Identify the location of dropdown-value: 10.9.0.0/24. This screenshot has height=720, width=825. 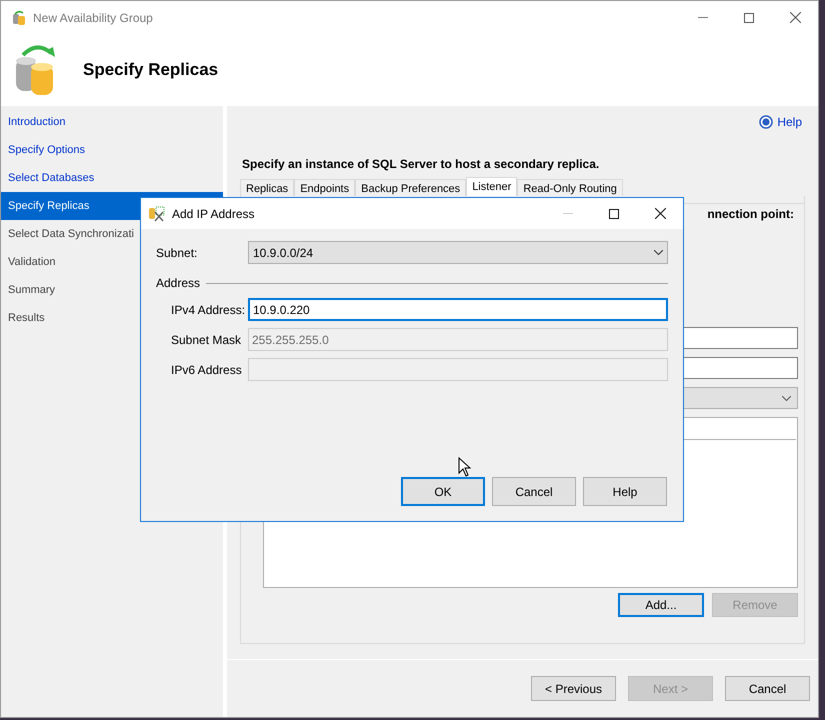
(283, 253).